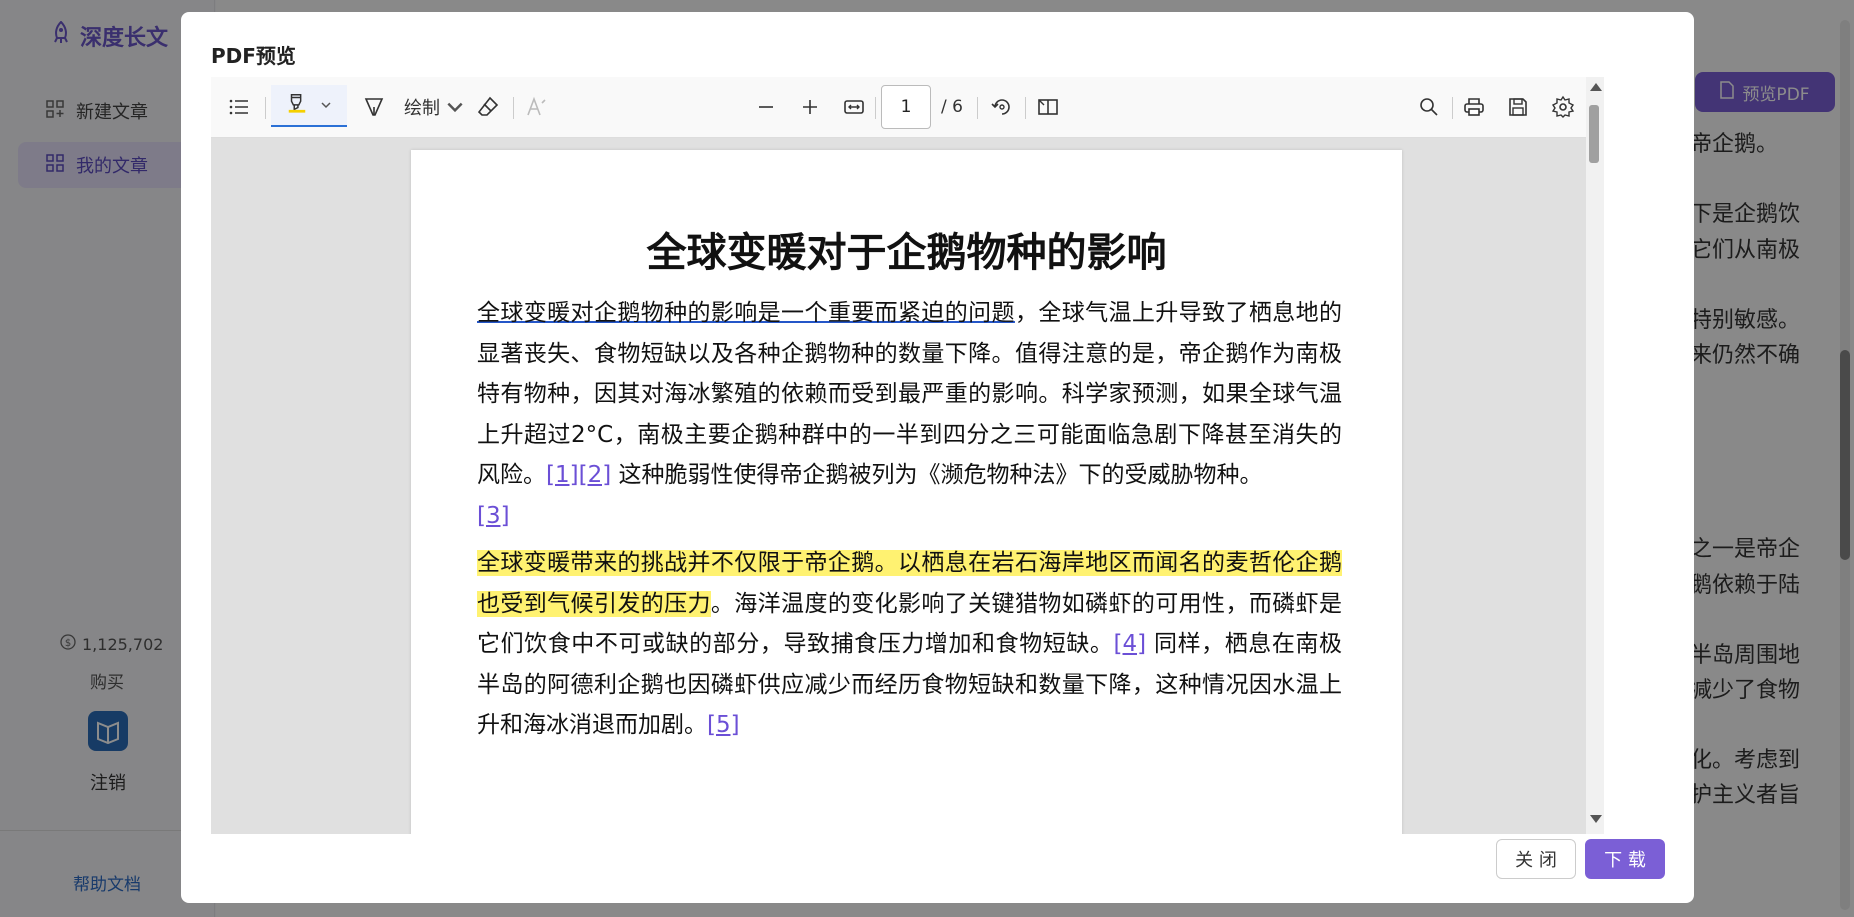 This screenshot has width=1854, height=917. I want to click on reference-link: [5], so click(723, 725).